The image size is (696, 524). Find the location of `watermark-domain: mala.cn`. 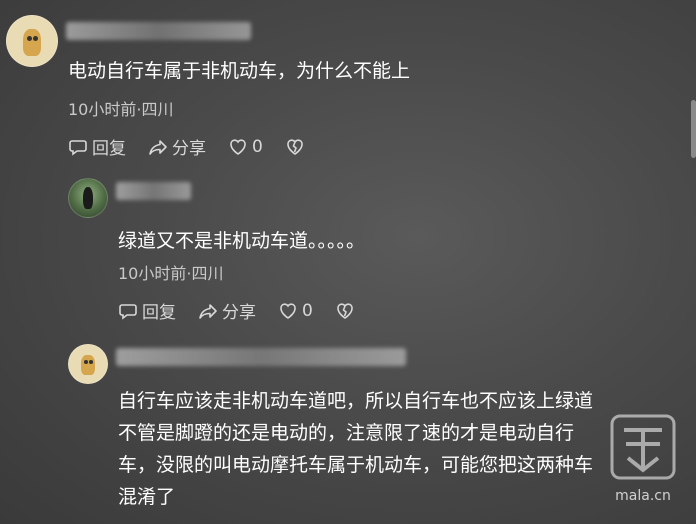

watermark-domain: mala.cn is located at coordinates (643, 496).